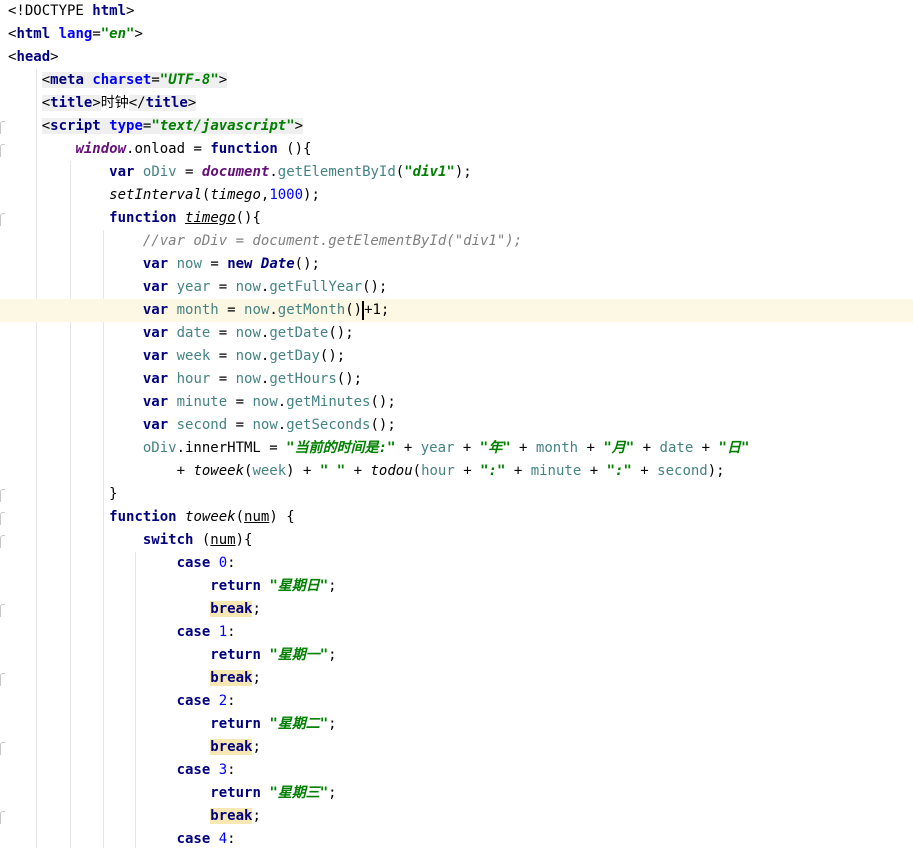 The image size is (913, 848). Describe the element at coordinates (181, 333) in the screenshot. I see `code-text: var date = now.getDate();` at that location.